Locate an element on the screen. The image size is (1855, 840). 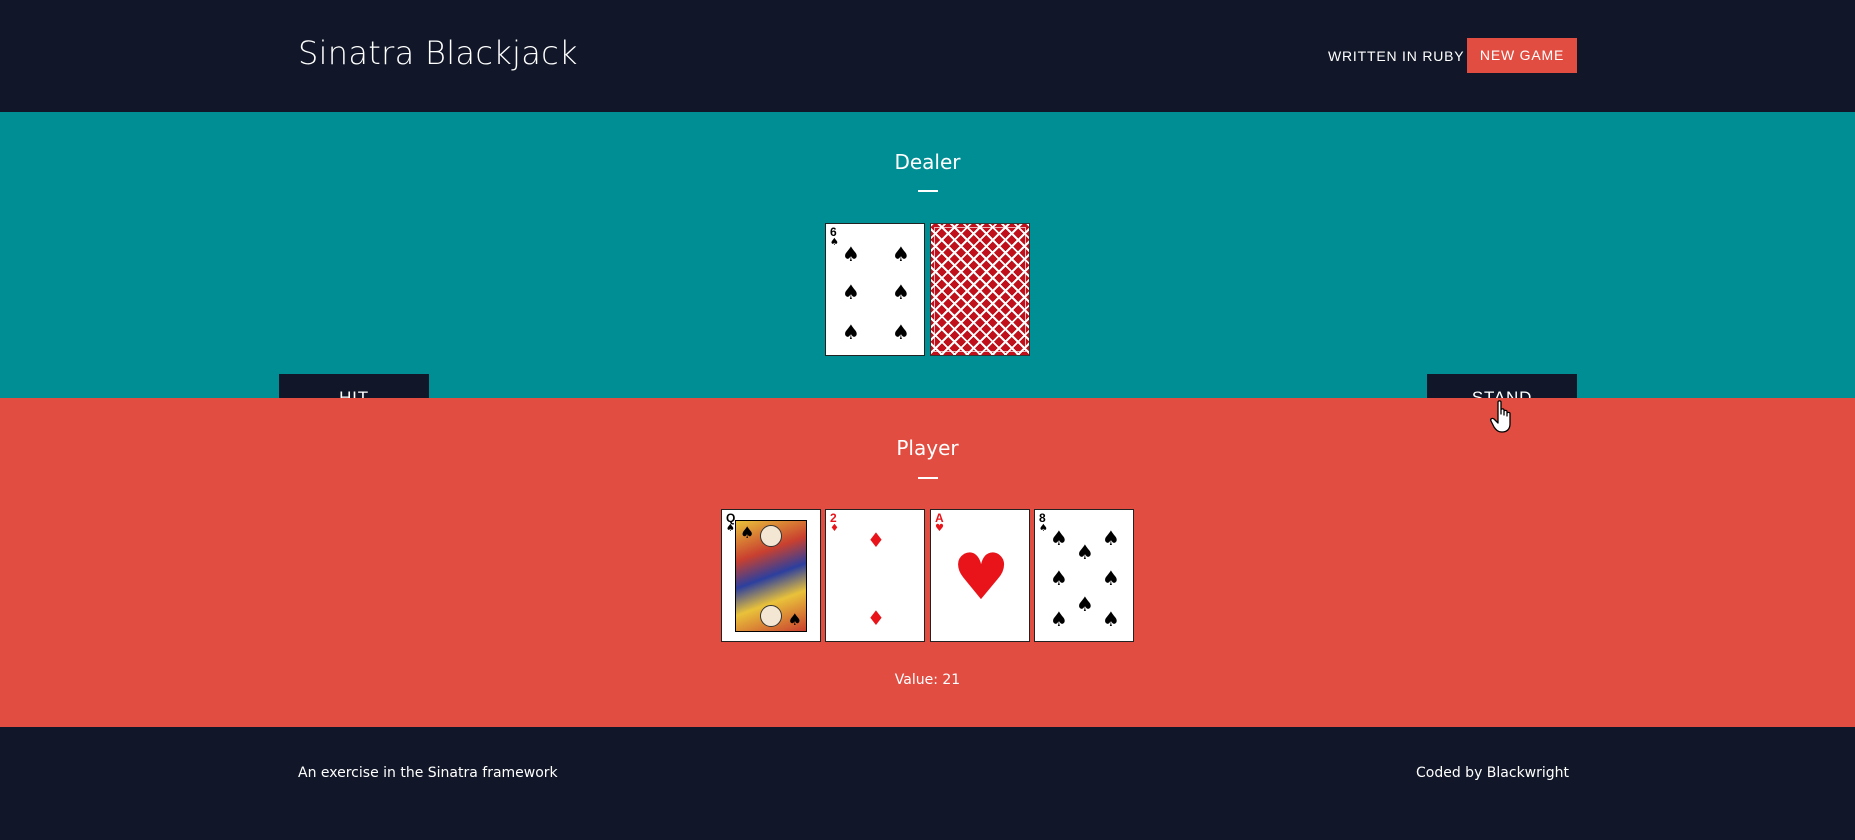
dealer-divider is located at coordinates (928, 191).